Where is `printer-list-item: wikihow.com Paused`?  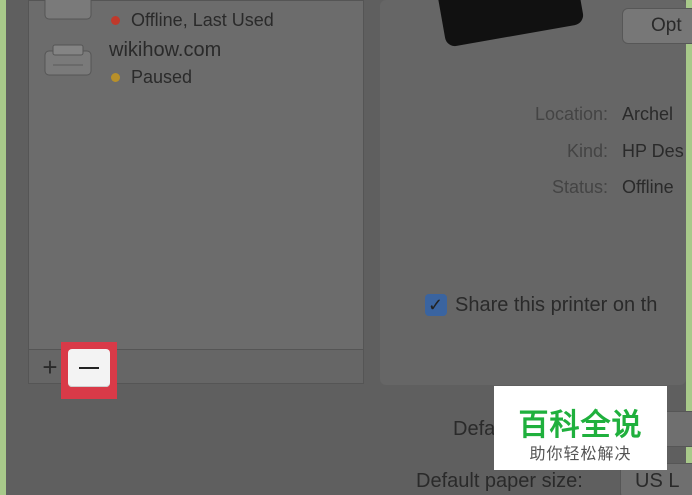 printer-list-item: wikihow.com Paused is located at coordinates (197, 64).